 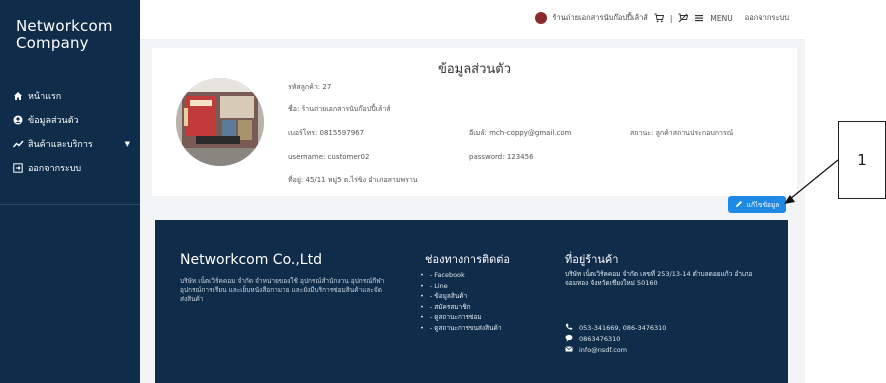 What do you see at coordinates (862, 160) in the screenshot?
I see `callout-number: 1` at bounding box center [862, 160].